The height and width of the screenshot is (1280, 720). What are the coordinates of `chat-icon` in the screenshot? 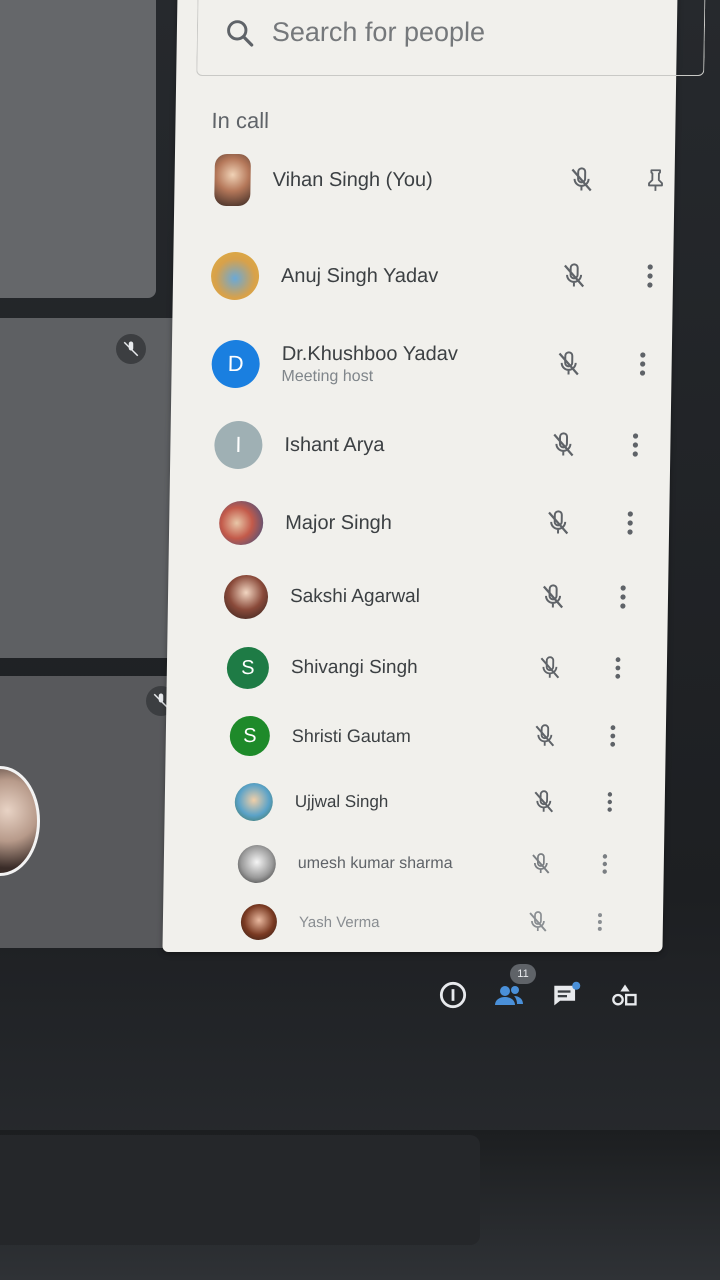 It's located at (567, 995).